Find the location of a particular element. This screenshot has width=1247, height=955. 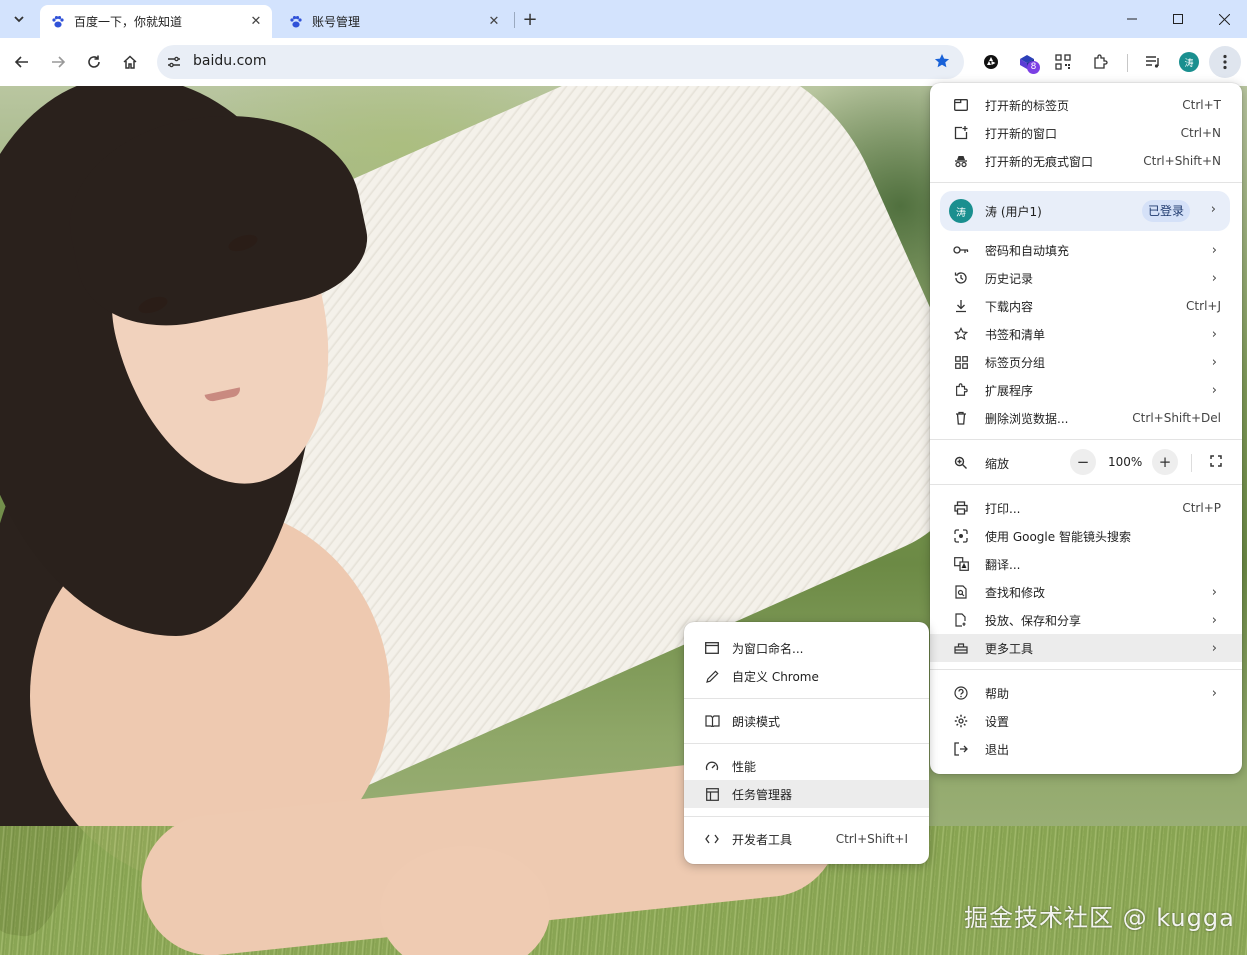

back-button is located at coordinates (22, 62).